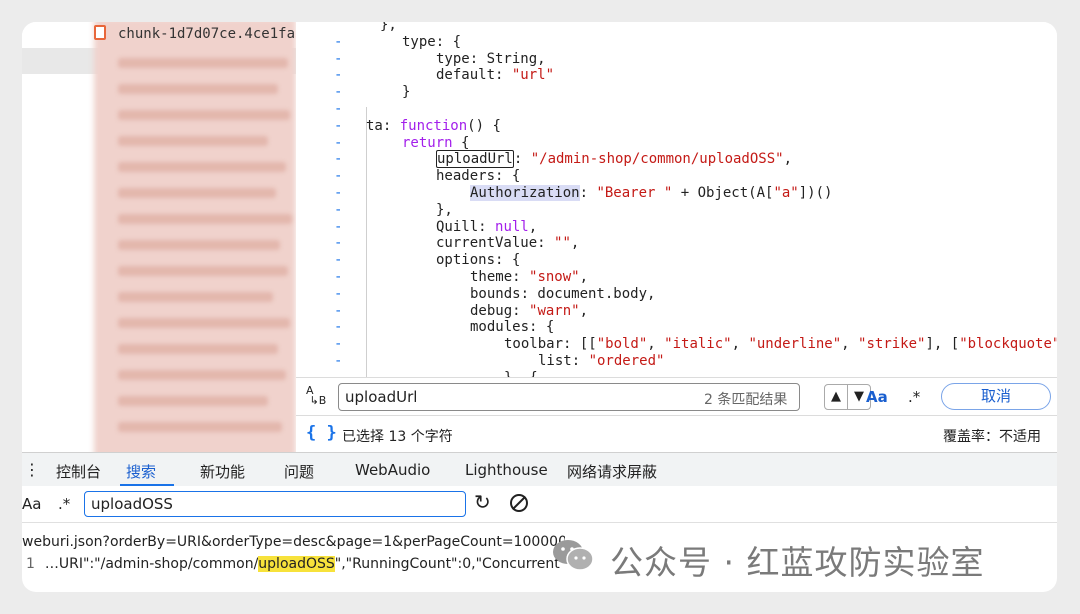 This screenshot has width=1080, height=614. What do you see at coordinates (676, 210) in the screenshot?
I see `code-line: -},` at bounding box center [676, 210].